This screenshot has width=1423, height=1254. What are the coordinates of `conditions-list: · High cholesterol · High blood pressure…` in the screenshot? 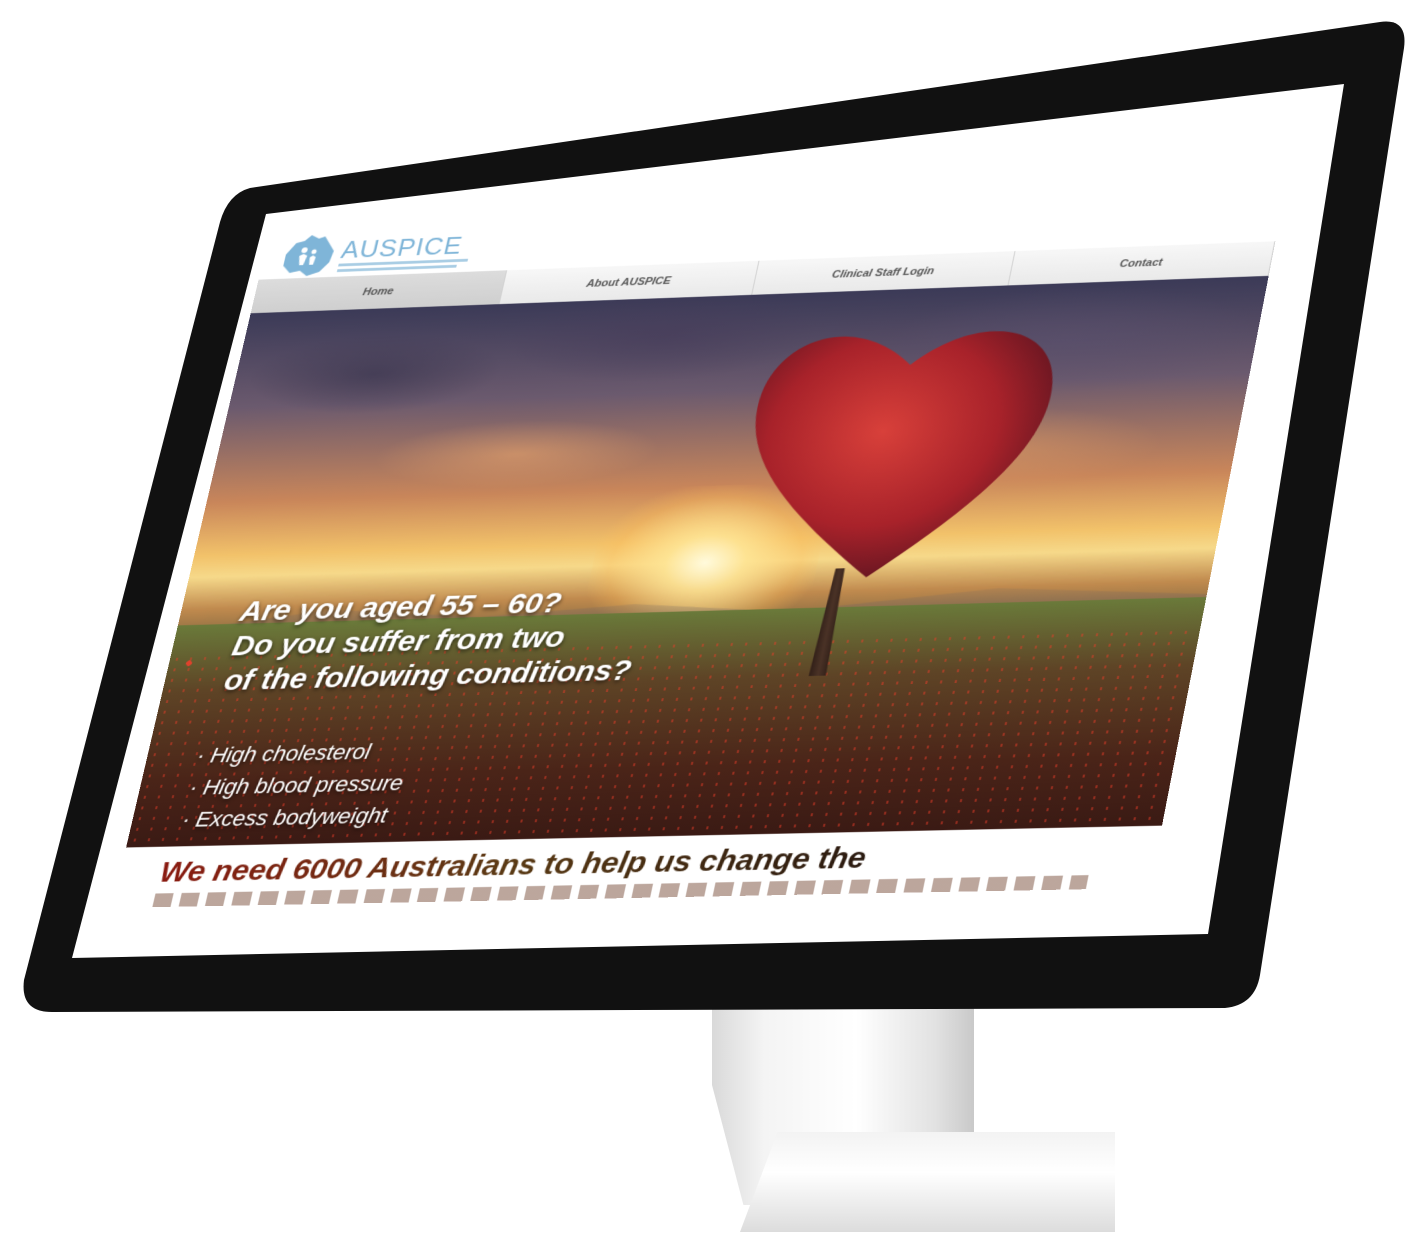 It's located at (296, 784).